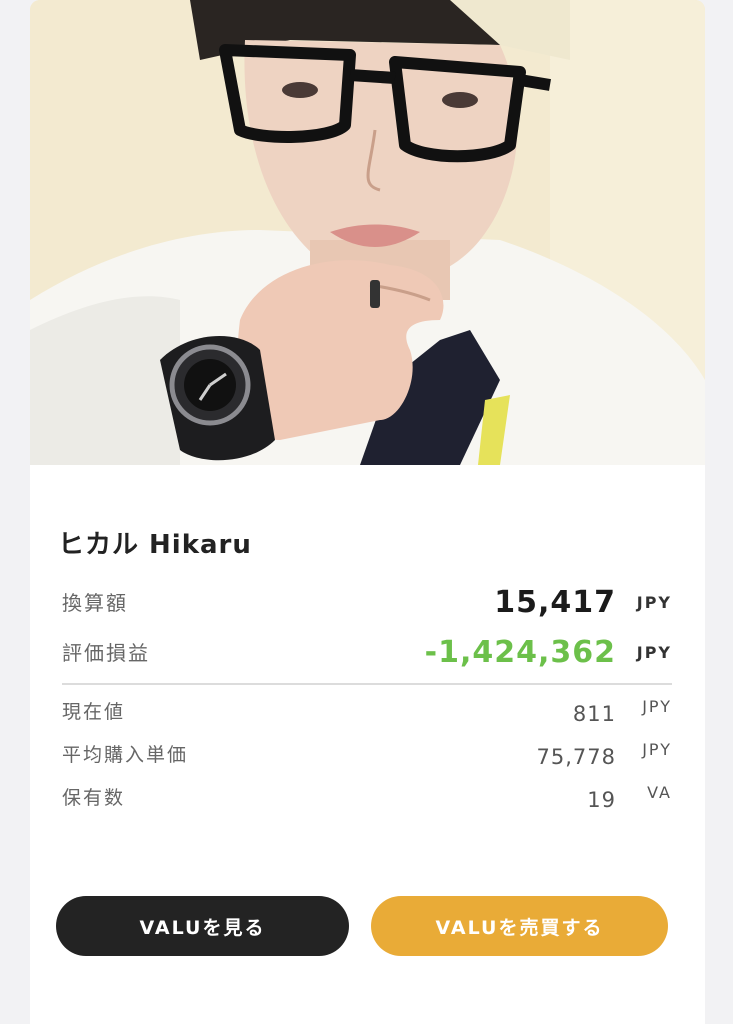 Image resolution: width=733 pixels, height=1024 pixels. I want to click on holdings-value: 19, so click(601, 800).